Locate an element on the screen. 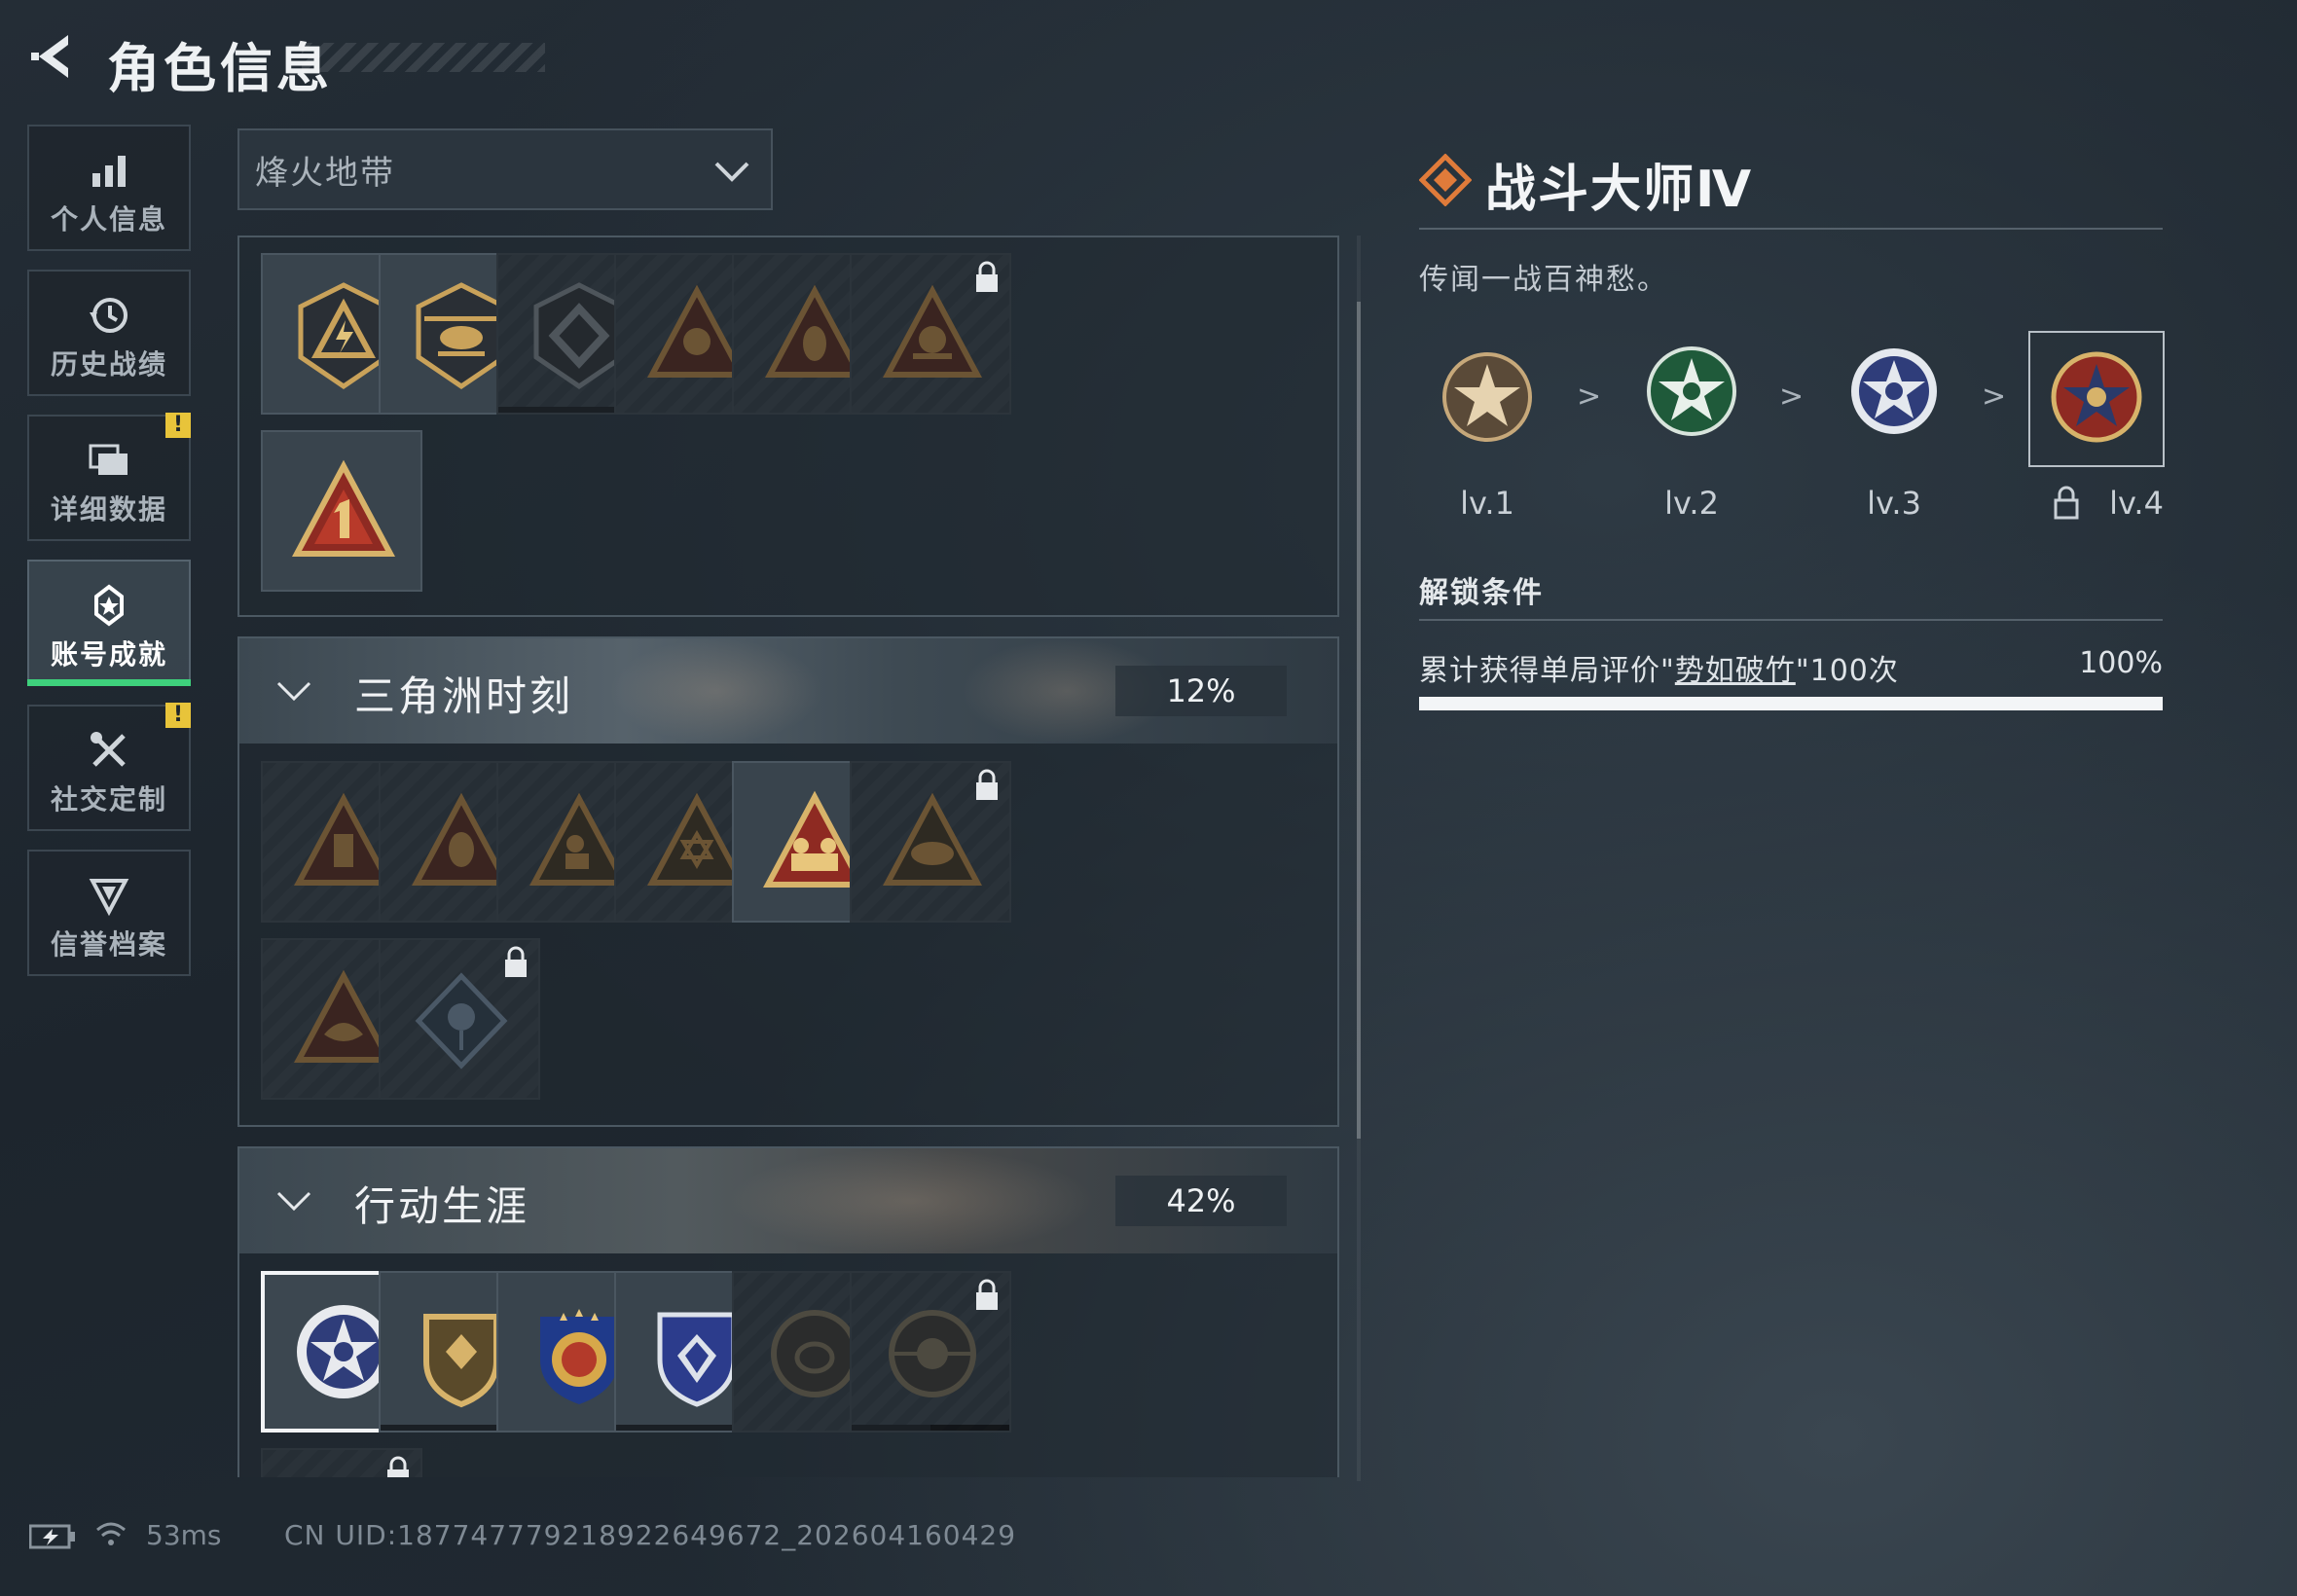 This screenshot has width=2297, height=1596. section-percent: 12% is located at coordinates (1201, 691).